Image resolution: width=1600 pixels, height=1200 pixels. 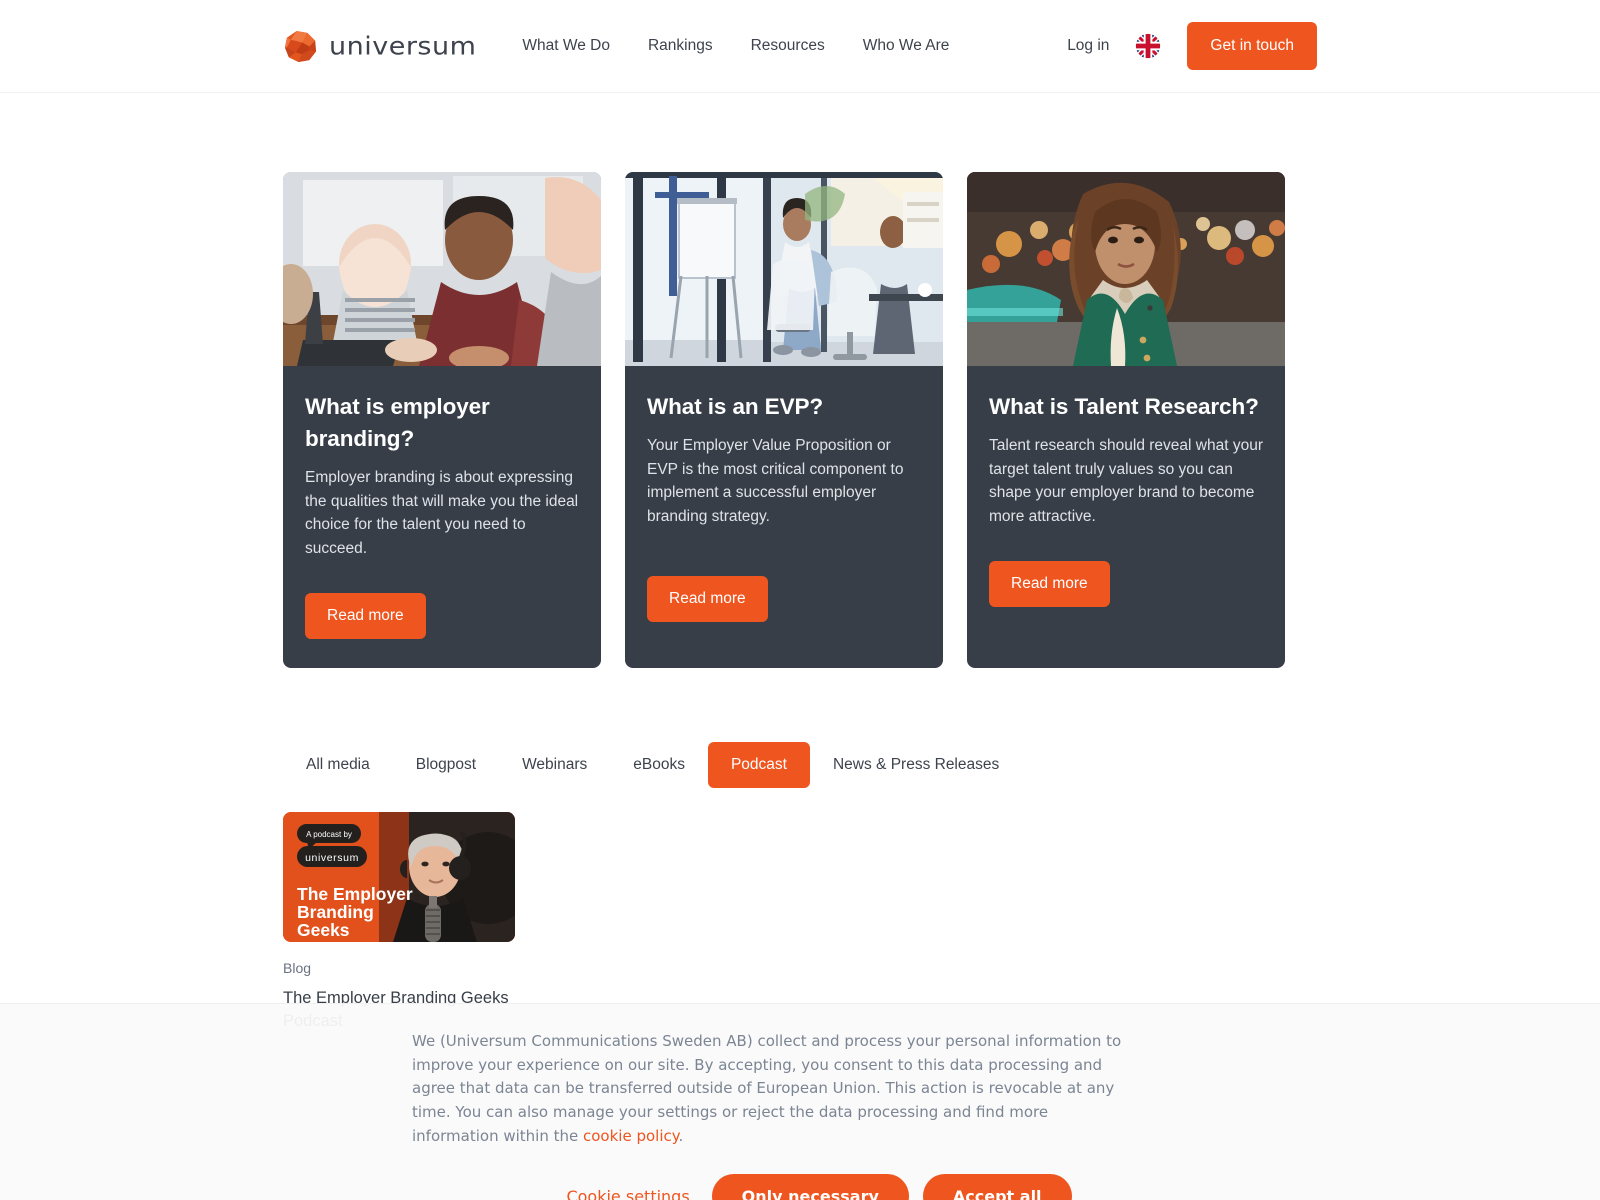 What do you see at coordinates (916, 765) in the screenshot?
I see `filter-tab-news-press-releases: News & Press Releases` at bounding box center [916, 765].